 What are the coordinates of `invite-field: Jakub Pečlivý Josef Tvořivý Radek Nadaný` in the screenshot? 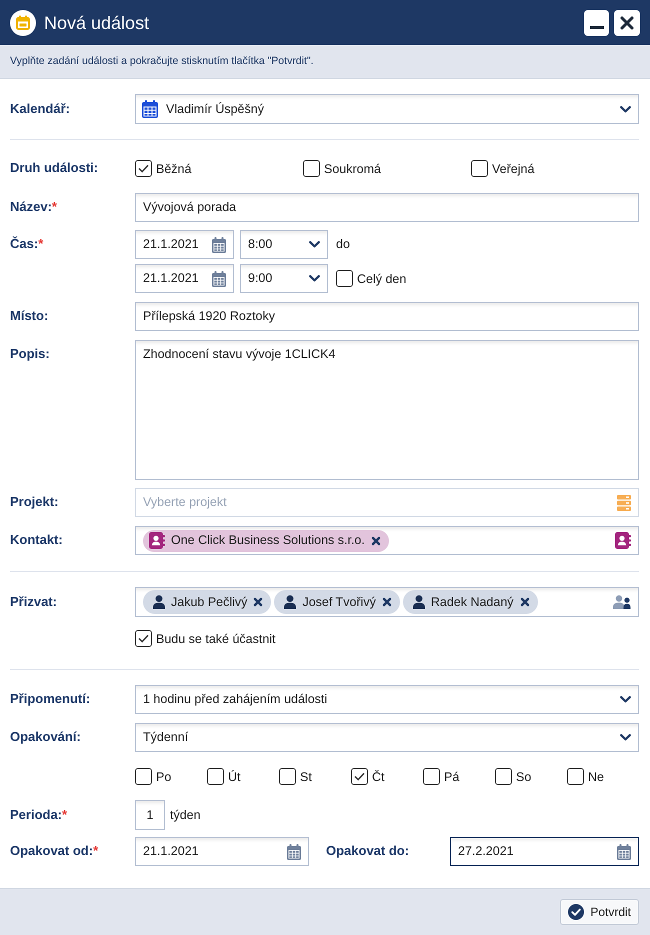 It's located at (387, 602).